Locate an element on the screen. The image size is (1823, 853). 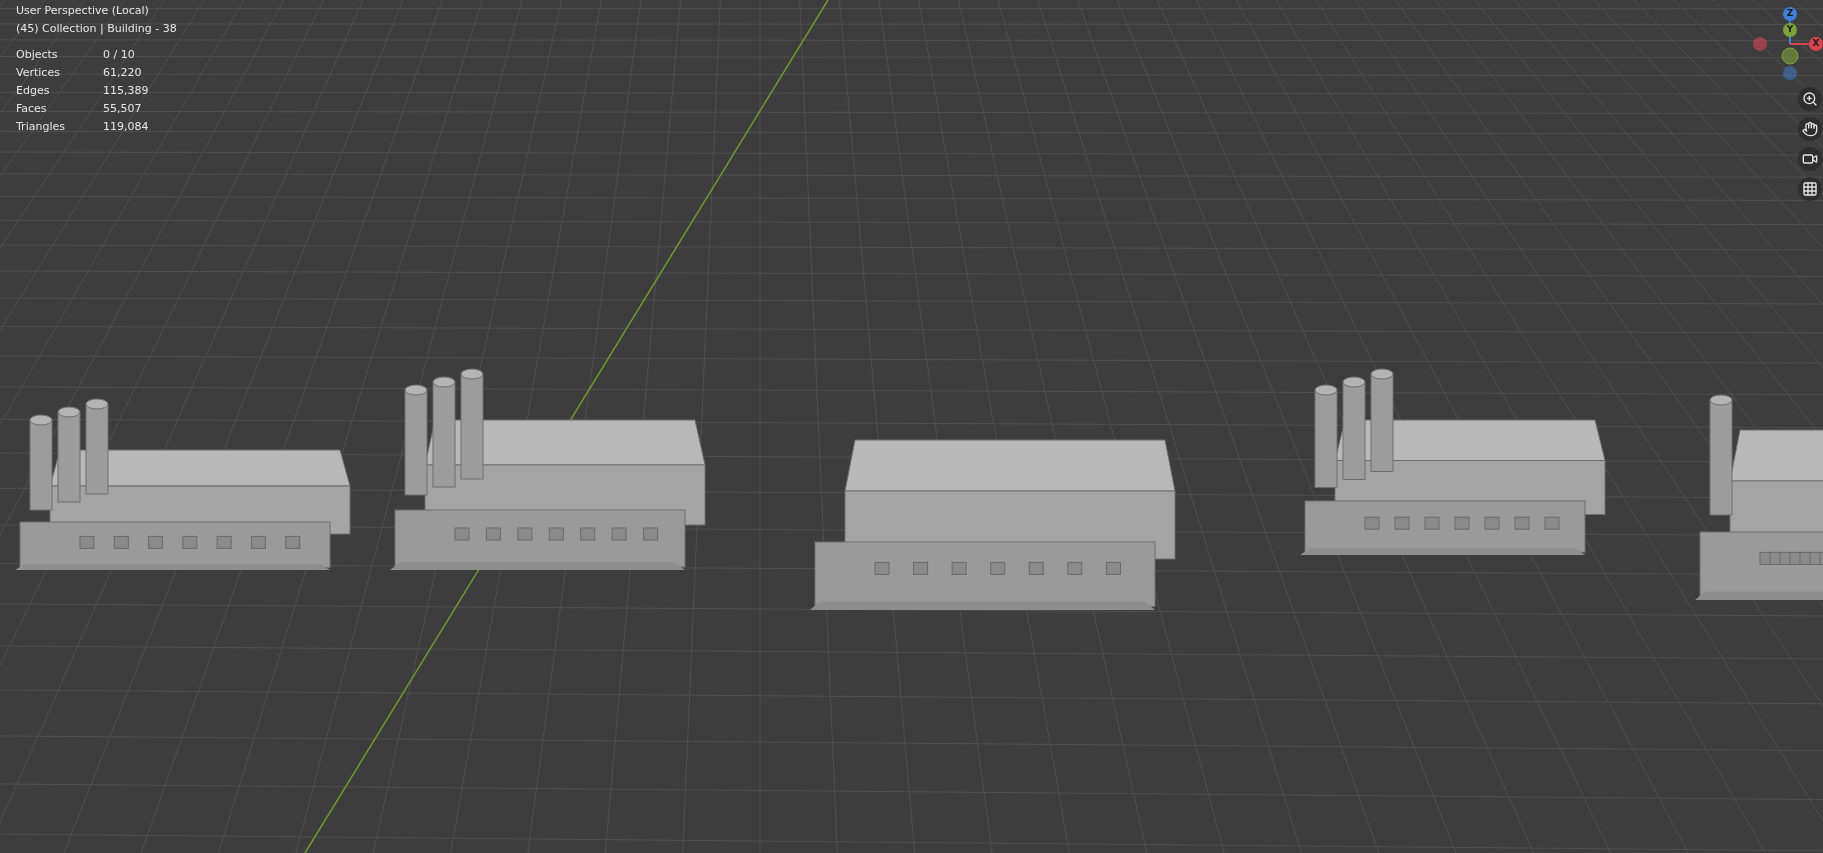
statistic-label: Triangles is located at coordinates (41, 127).